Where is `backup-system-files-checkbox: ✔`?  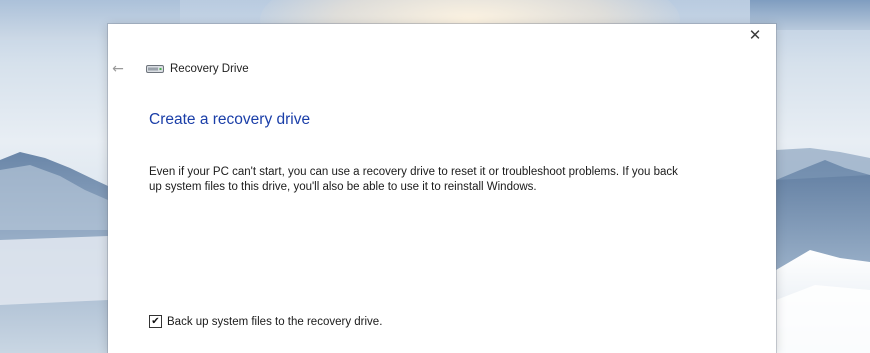
backup-system-files-checkbox: ✔ is located at coordinates (155, 321).